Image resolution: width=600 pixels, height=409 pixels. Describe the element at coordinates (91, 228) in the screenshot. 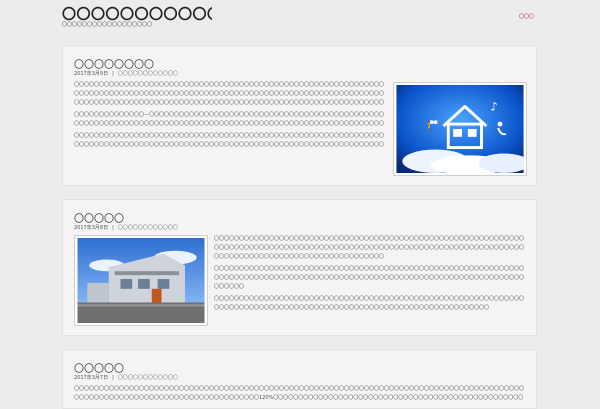

I see `post-date: 2017年3月8日` at that location.